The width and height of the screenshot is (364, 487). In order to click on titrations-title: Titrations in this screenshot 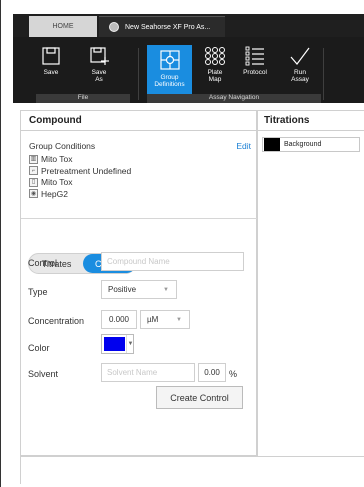, I will do `click(311, 121)`.